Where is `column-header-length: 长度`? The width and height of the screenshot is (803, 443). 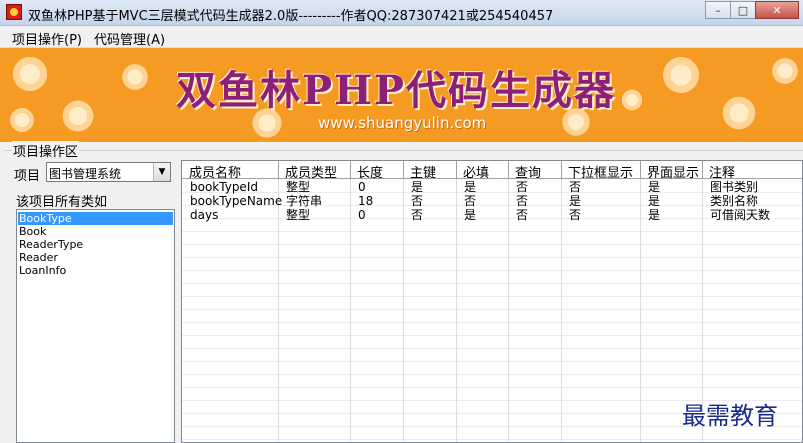
column-header-length: 长度 is located at coordinates (366, 171).